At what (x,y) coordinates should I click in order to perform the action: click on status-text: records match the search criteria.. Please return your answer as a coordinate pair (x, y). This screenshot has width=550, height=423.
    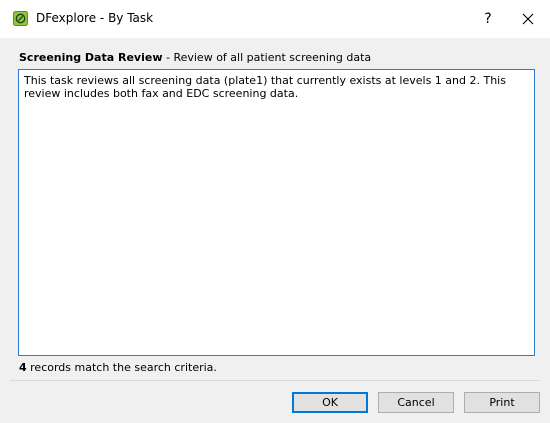
    Looking at the image, I should click on (121, 367).